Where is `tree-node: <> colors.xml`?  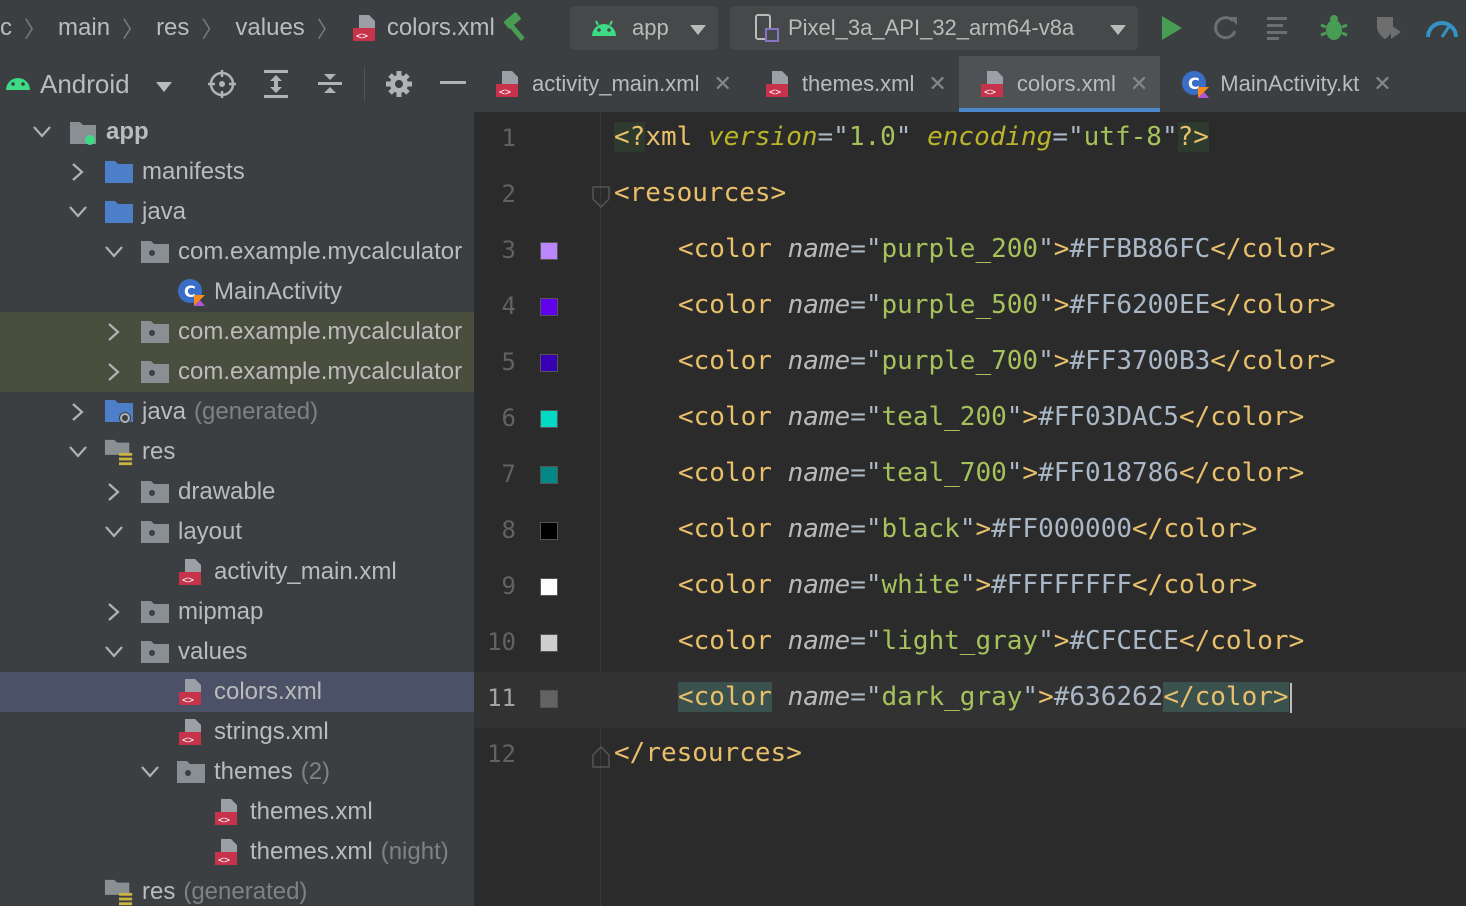 tree-node: <> colors.xml is located at coordinates (237, 692).